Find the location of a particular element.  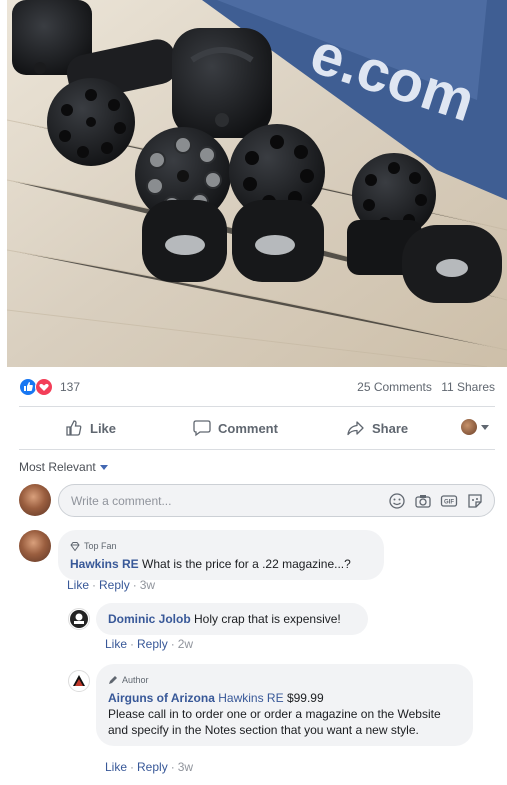

gif-icon: GIF is located at coordinates (449, 501).